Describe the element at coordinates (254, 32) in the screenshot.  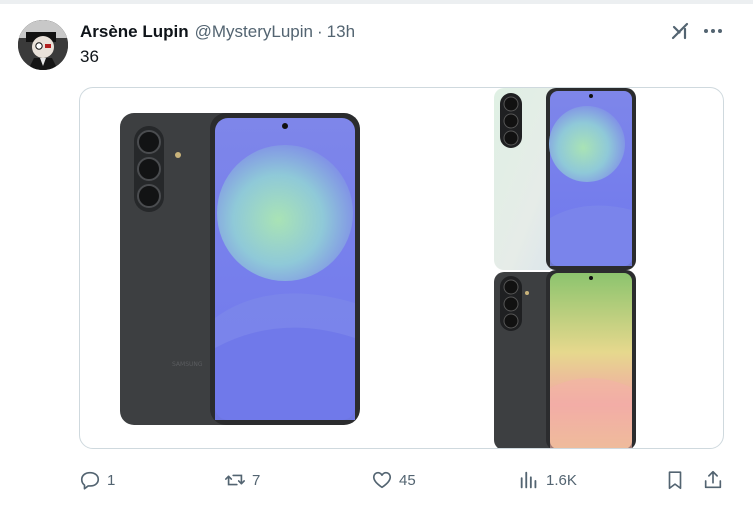
I see `user-handle: @MysteryLupin` at that location.